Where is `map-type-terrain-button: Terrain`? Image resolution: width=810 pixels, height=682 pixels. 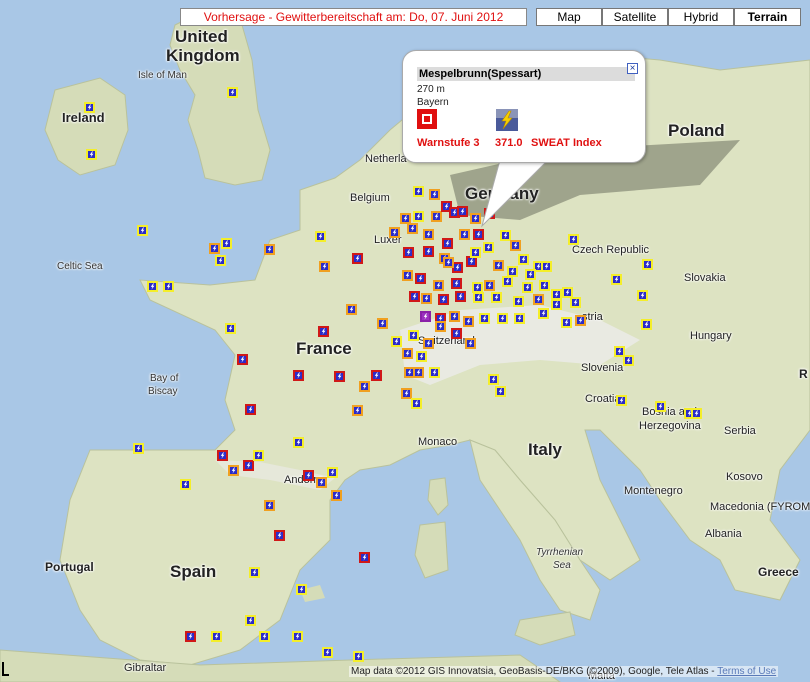 map-type-terrain-button: Terrain is located at coordinates (767, 17).